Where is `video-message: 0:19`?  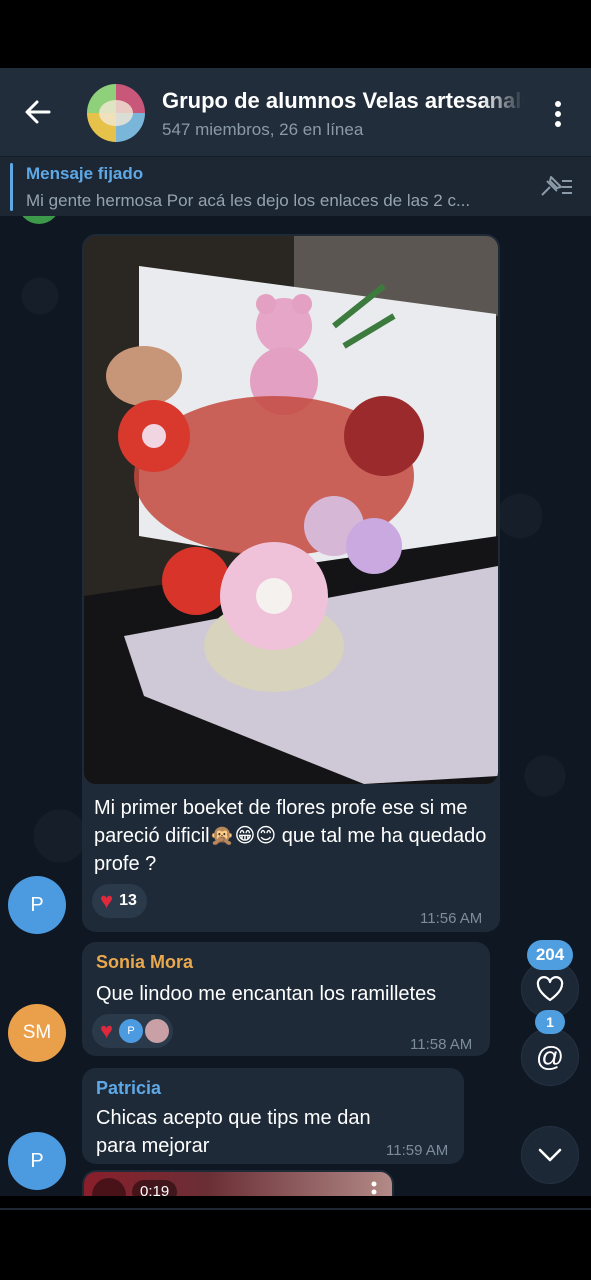 video-message: 0:19 is located at coordinates (238, 1183).